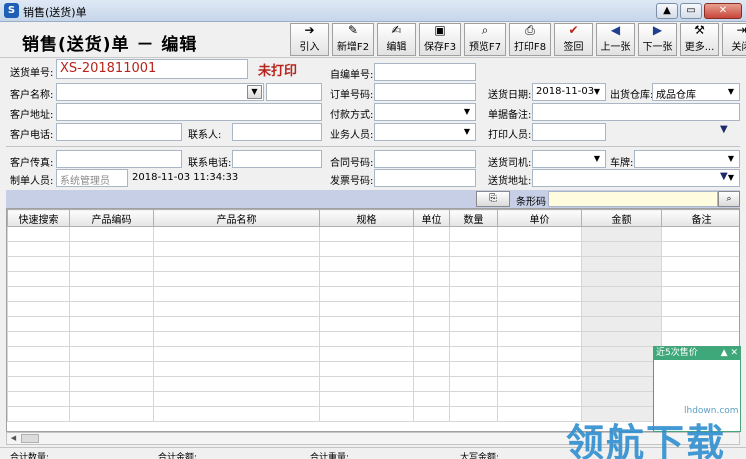 Image resolution: width=746 pixels, height=459 pixels. I want to click on column-header: 快速搜索, so click(38, 218).